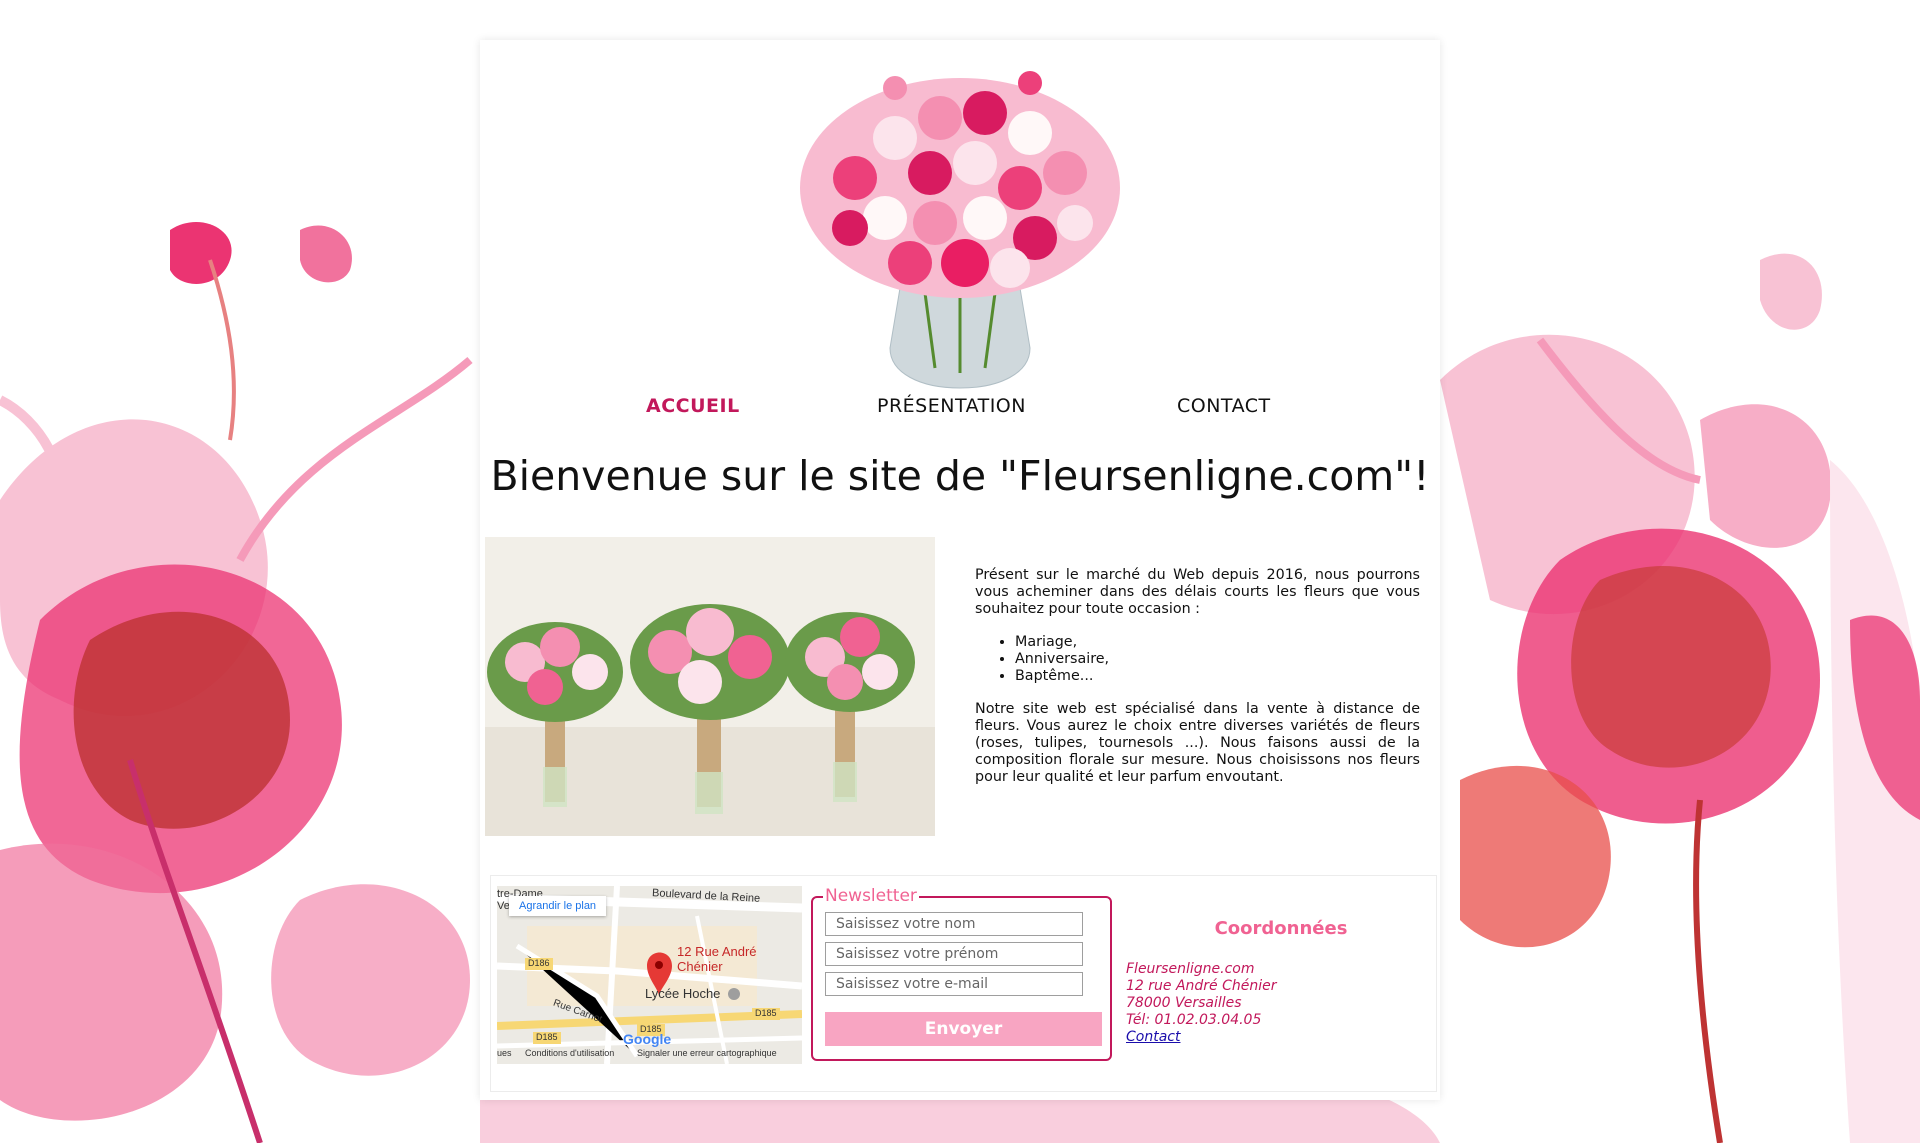 The image size is (1920, 1143). Describe the element at coordinates (1224, 406) in the screenshot. I see `nav-contact: CONTACT` at that location.